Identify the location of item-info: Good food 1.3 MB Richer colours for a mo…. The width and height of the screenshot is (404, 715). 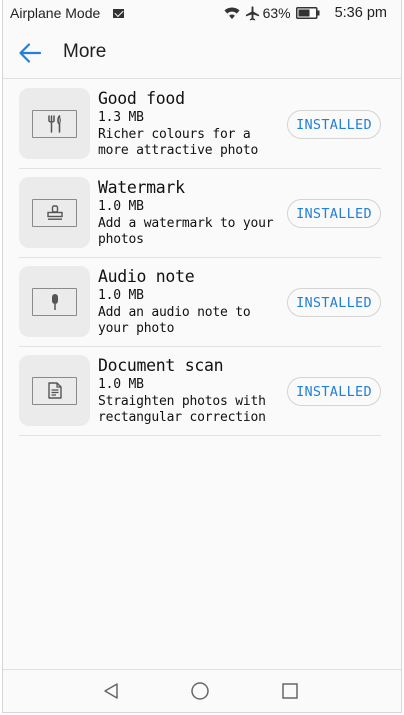
(193, 124).